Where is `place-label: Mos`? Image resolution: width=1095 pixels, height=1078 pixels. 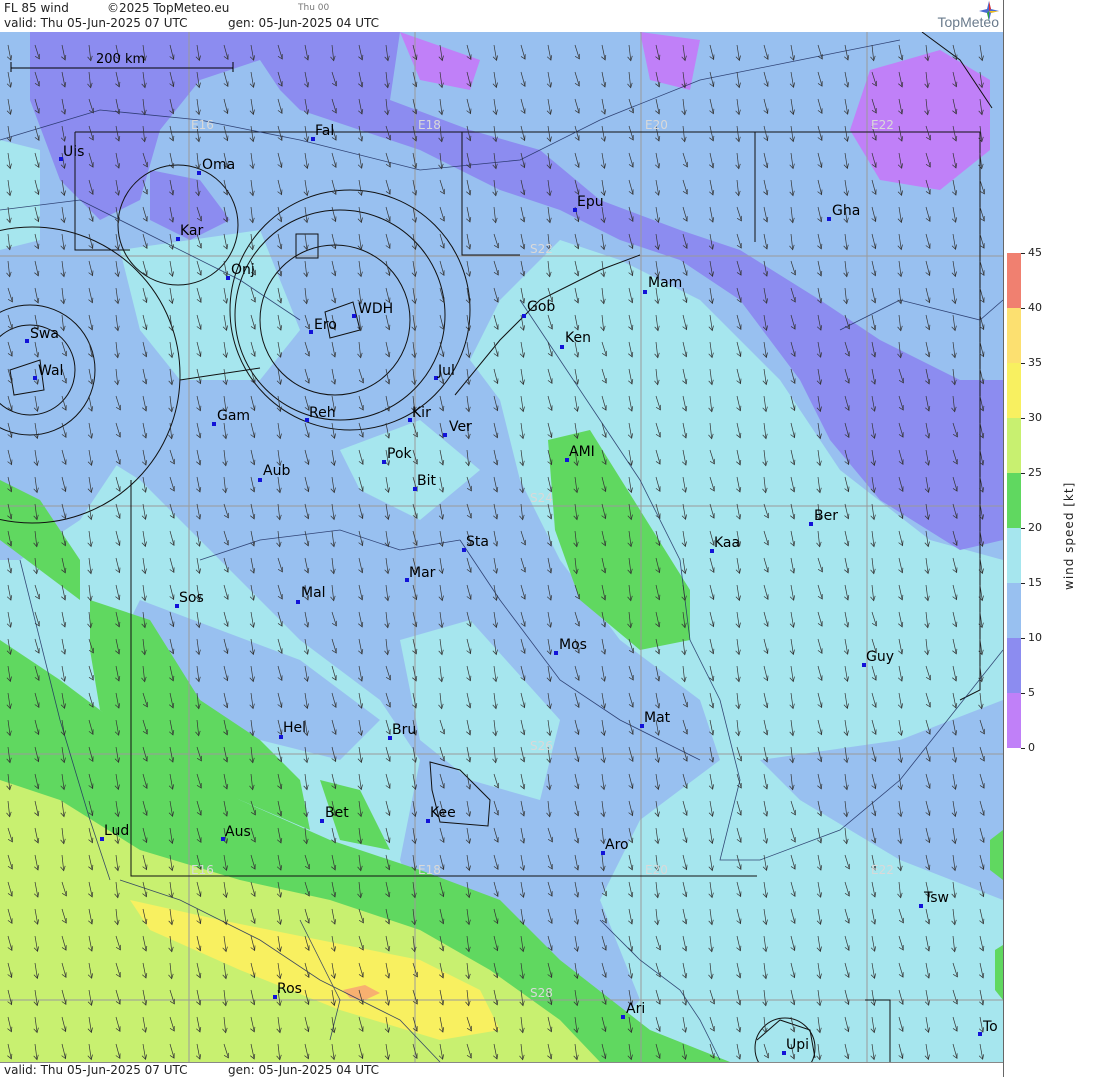
place-label: Mos is located at coordinates (573, 645).